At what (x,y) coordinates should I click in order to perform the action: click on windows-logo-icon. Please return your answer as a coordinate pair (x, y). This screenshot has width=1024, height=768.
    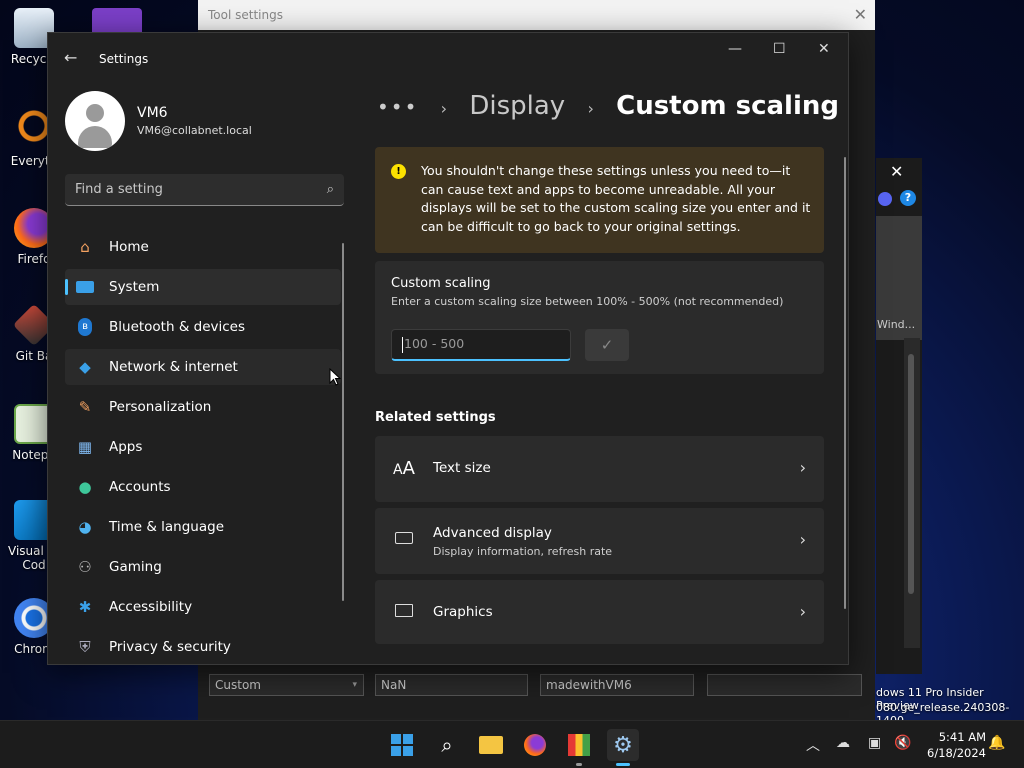
    Looking at the image, I should click on (402, 745).